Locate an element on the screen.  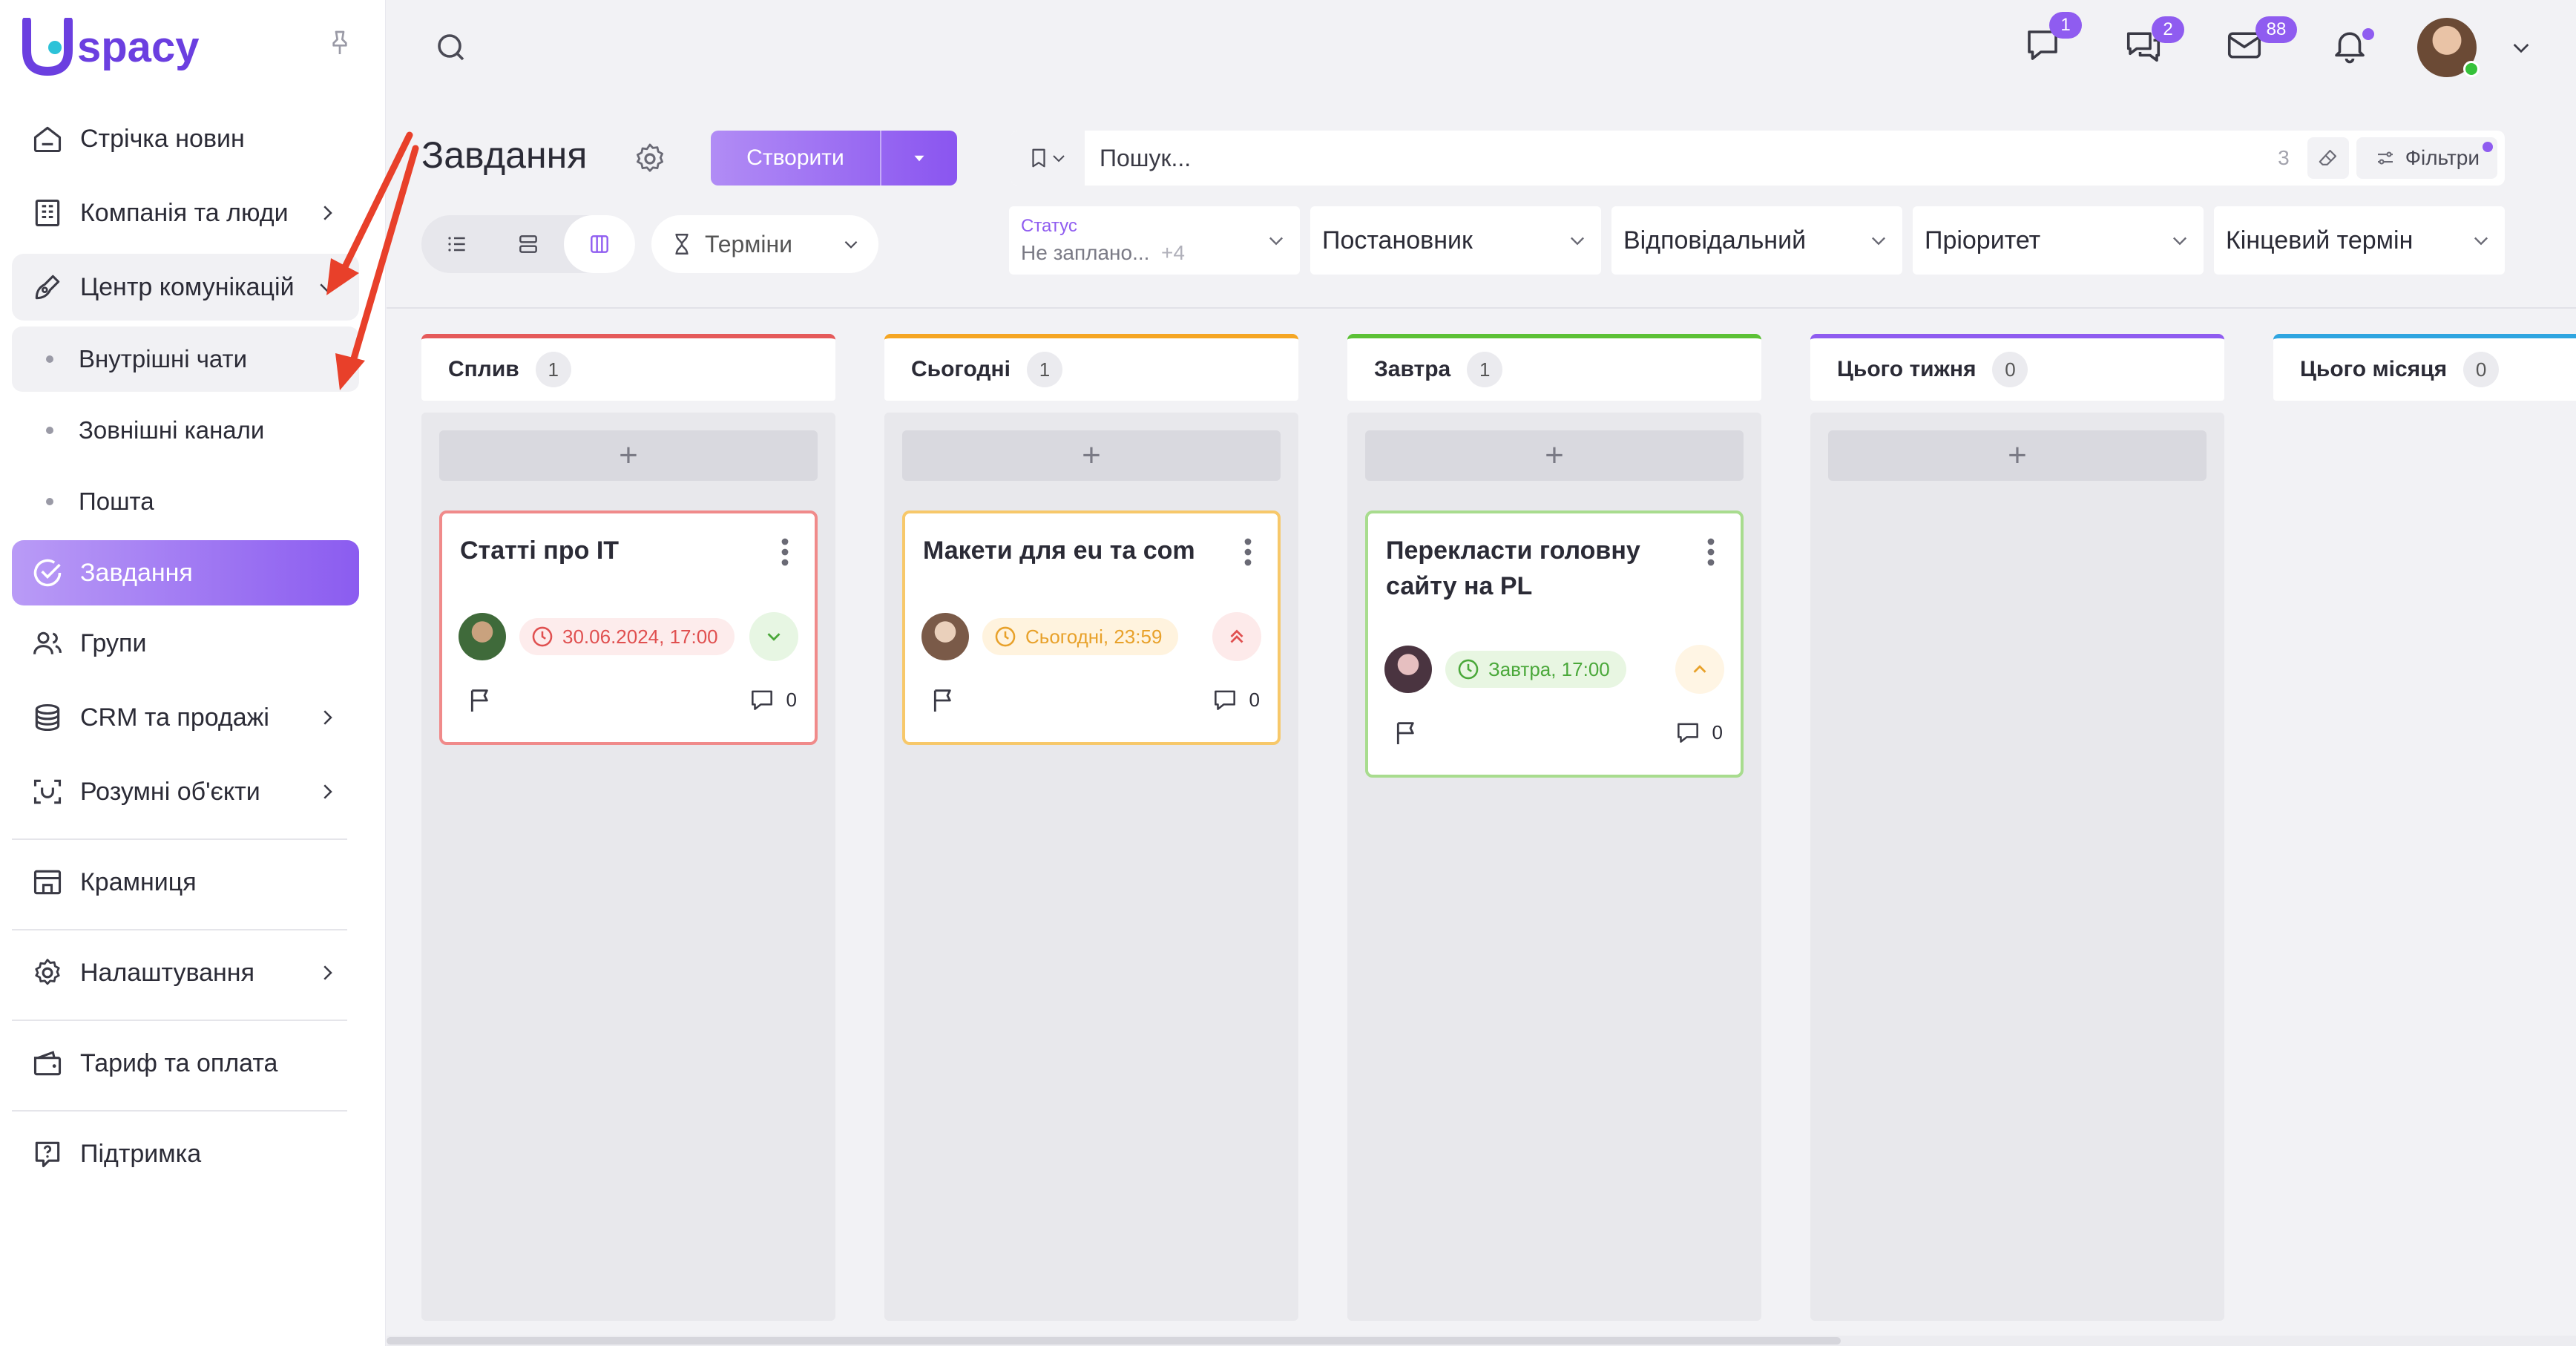
column-header: Сплив 1 is located at coordinates (628, 367).